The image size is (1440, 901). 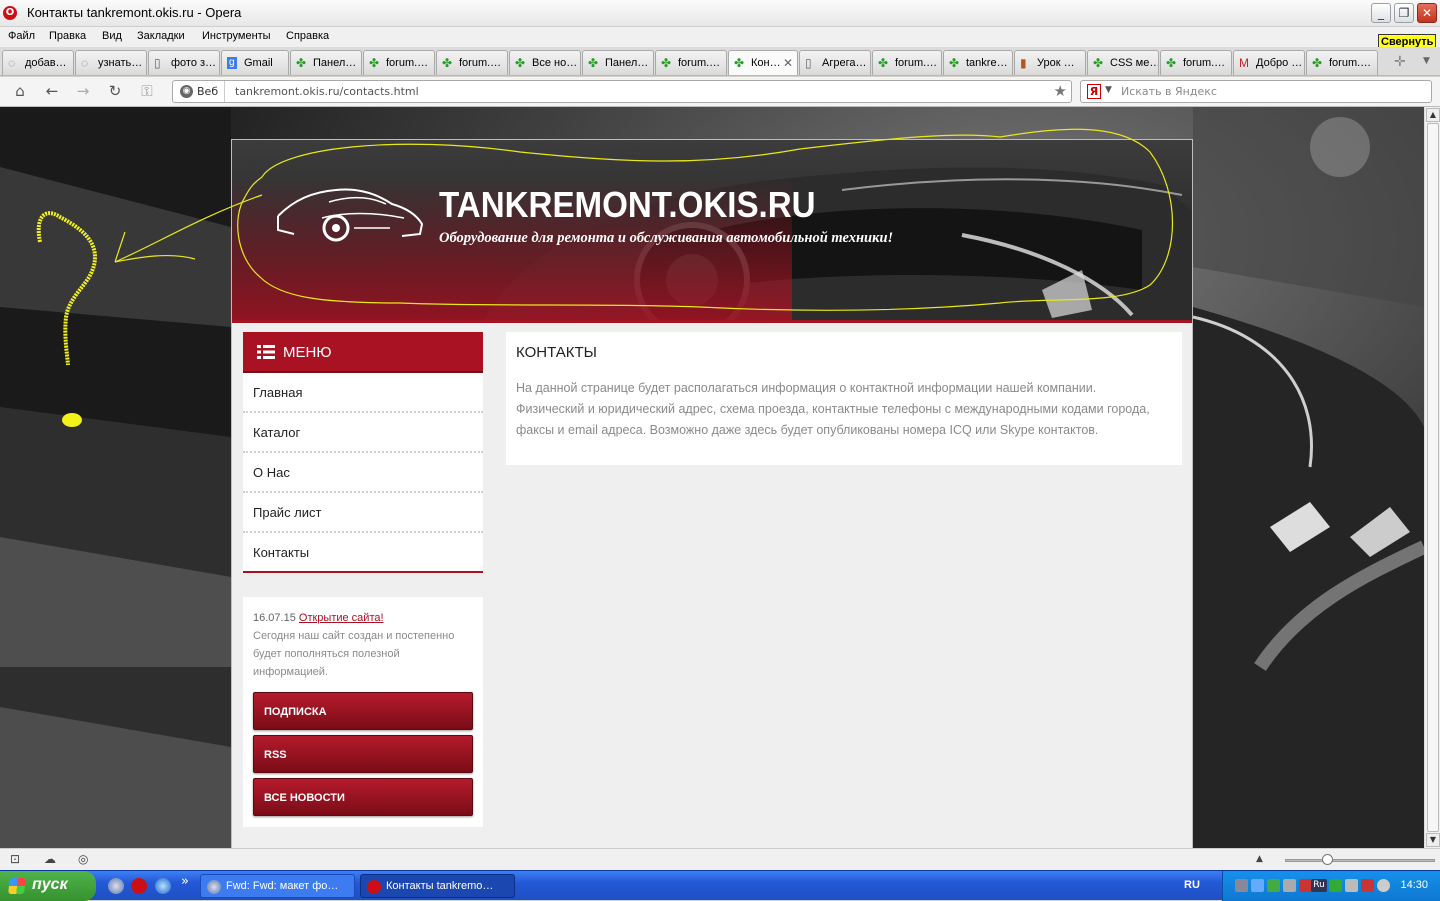 I want to click on search-input: Искать в Яндекс, so click(x=1169, y=91).